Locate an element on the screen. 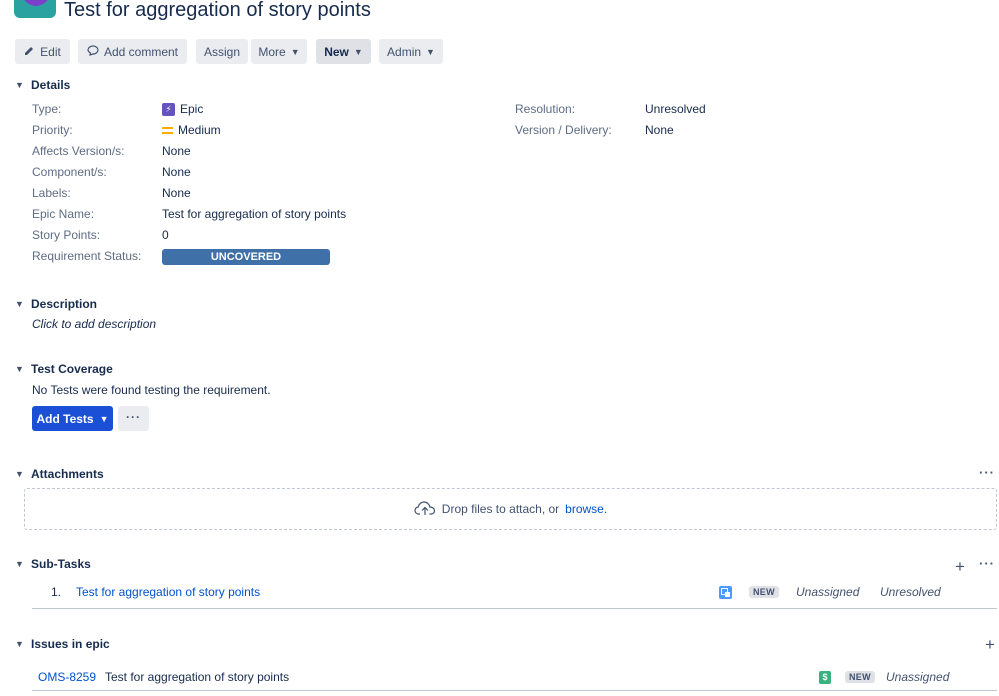 The image size is (999, 696). new-button: New ▼ is located at coordinates (343, 51).